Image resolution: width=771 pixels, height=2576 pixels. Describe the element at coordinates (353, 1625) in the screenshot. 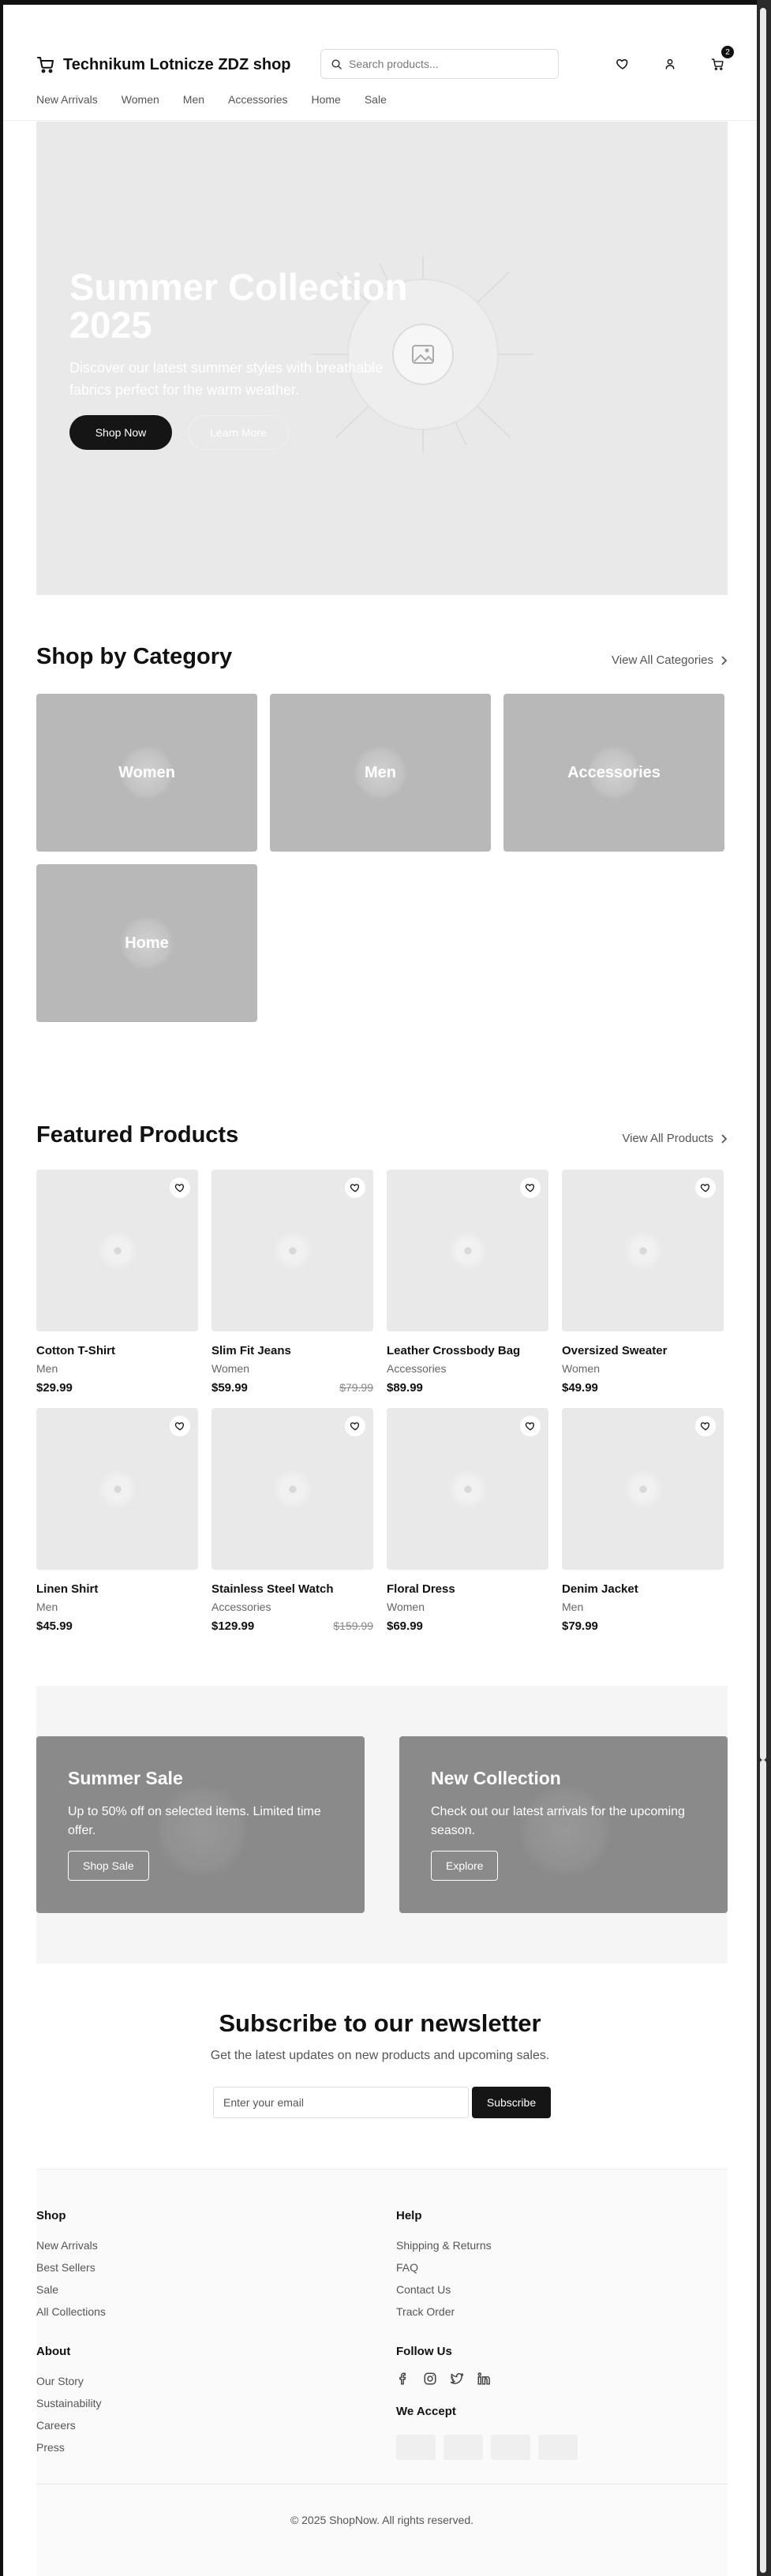

I see `product-old-price: $159.99` at that location.